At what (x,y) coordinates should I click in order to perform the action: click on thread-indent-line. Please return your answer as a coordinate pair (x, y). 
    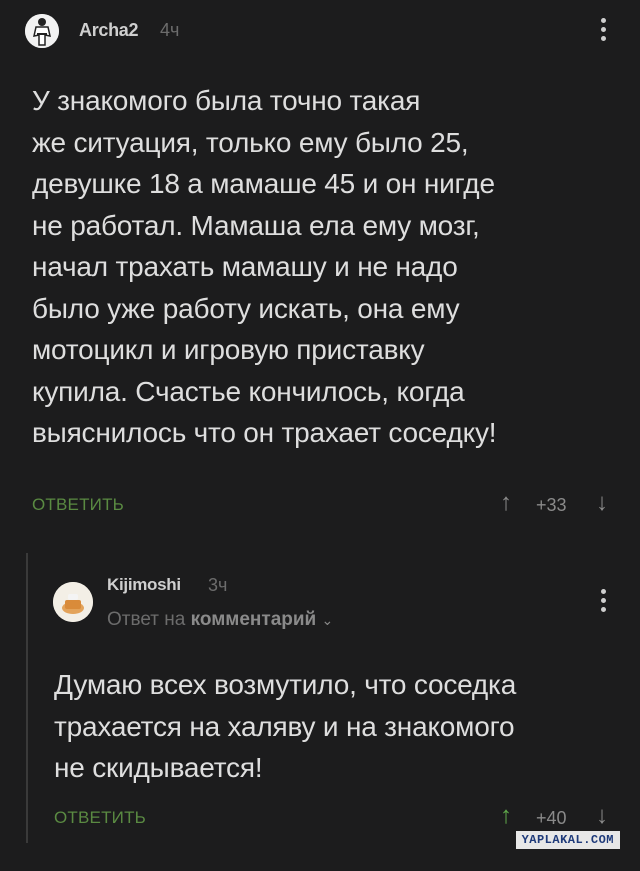
    Looking at the image, I should click on (27, 698).